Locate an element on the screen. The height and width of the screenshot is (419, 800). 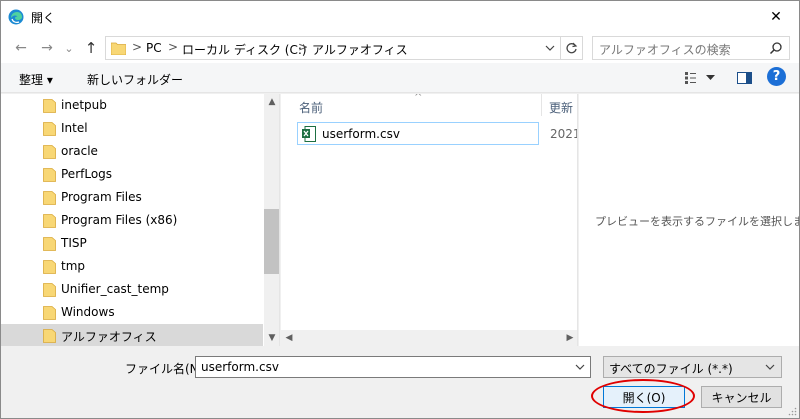
navigation-scrollbar: ▲ ▼ is located at coordinates (271, 220).